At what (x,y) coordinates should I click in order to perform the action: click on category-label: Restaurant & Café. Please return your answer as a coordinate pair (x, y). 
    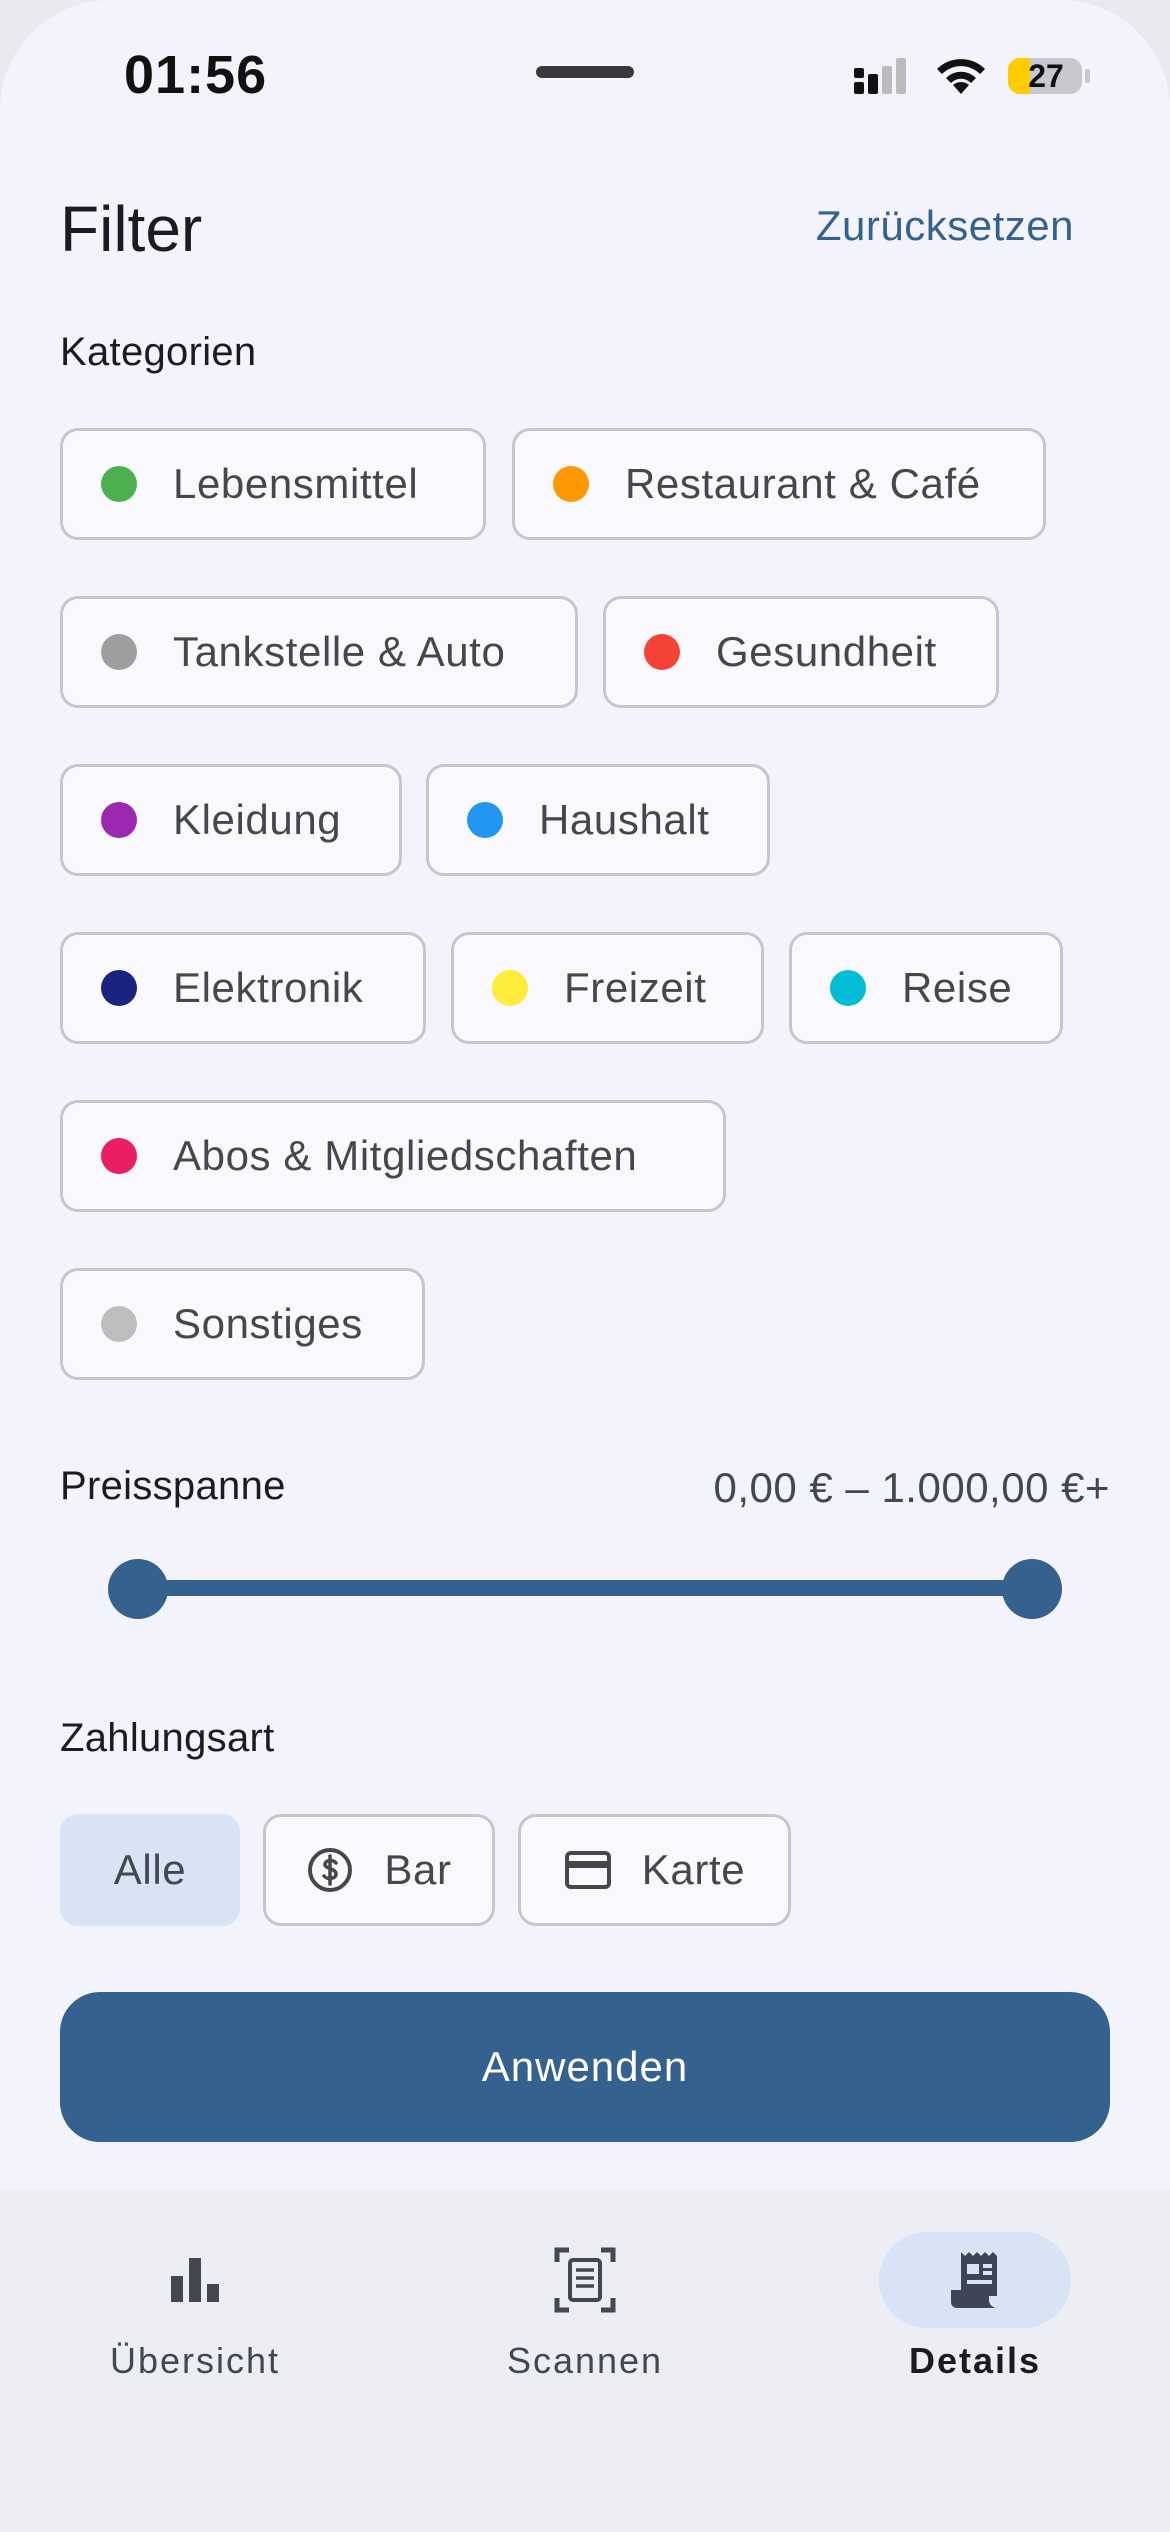
    Looking at the image, I should click on (803, 483).